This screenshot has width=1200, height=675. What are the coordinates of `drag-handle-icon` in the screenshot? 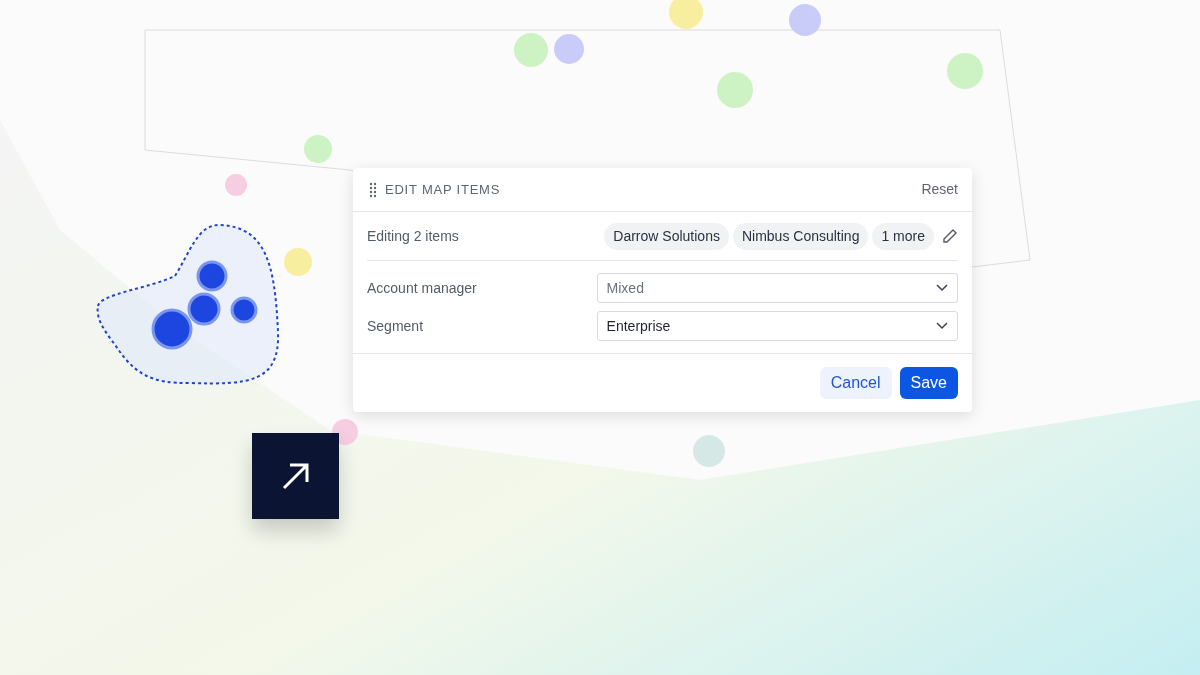 It's located at (373, 189).